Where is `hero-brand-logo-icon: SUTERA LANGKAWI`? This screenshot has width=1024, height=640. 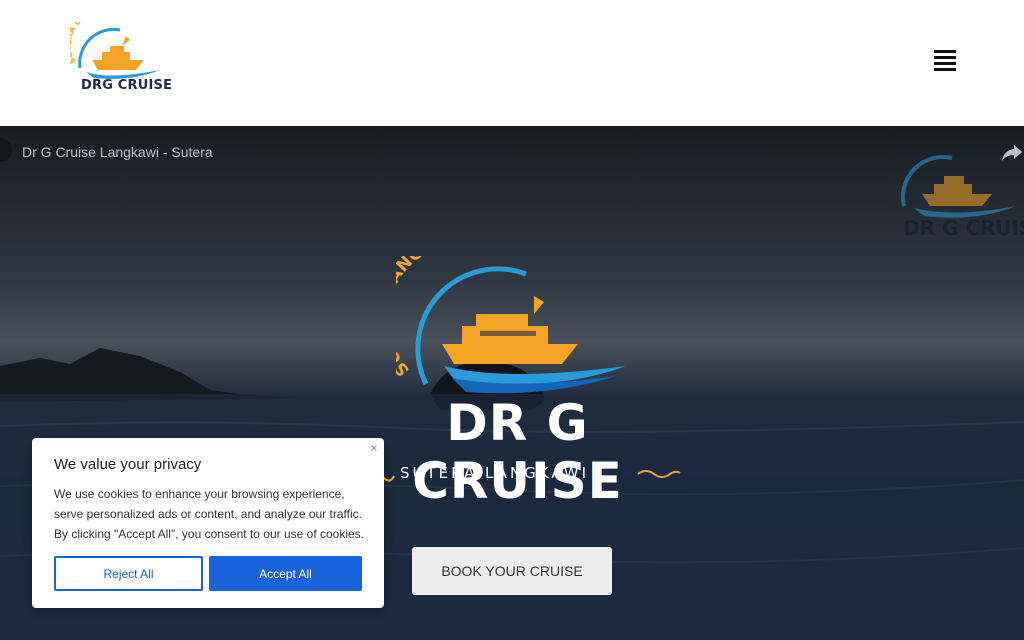
hero-brand-logo-icon: SUTERA LANGKAWI is located at coordinates (511, 325).